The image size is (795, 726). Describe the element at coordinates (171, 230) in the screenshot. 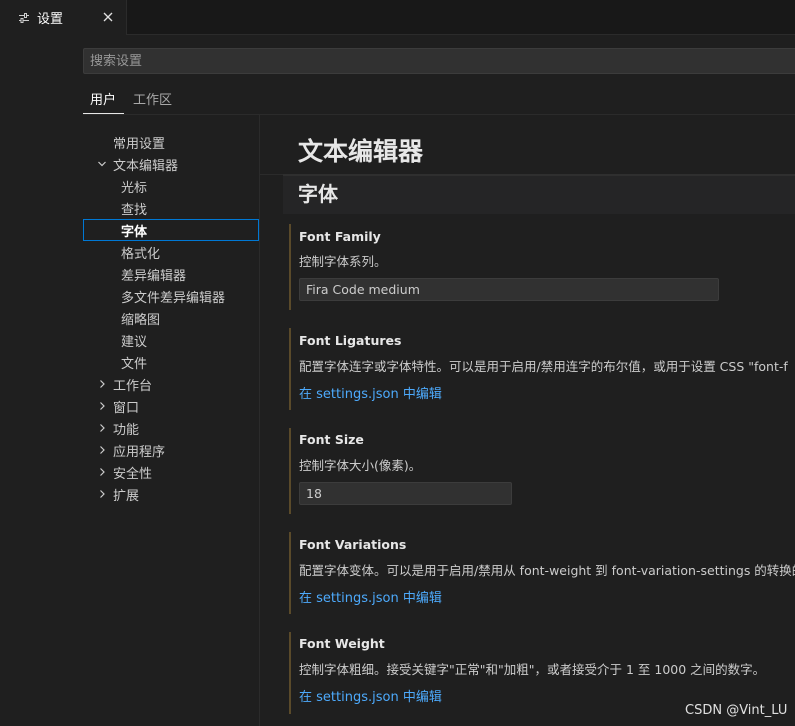

I see `toc-item-font: 字体` at that location.